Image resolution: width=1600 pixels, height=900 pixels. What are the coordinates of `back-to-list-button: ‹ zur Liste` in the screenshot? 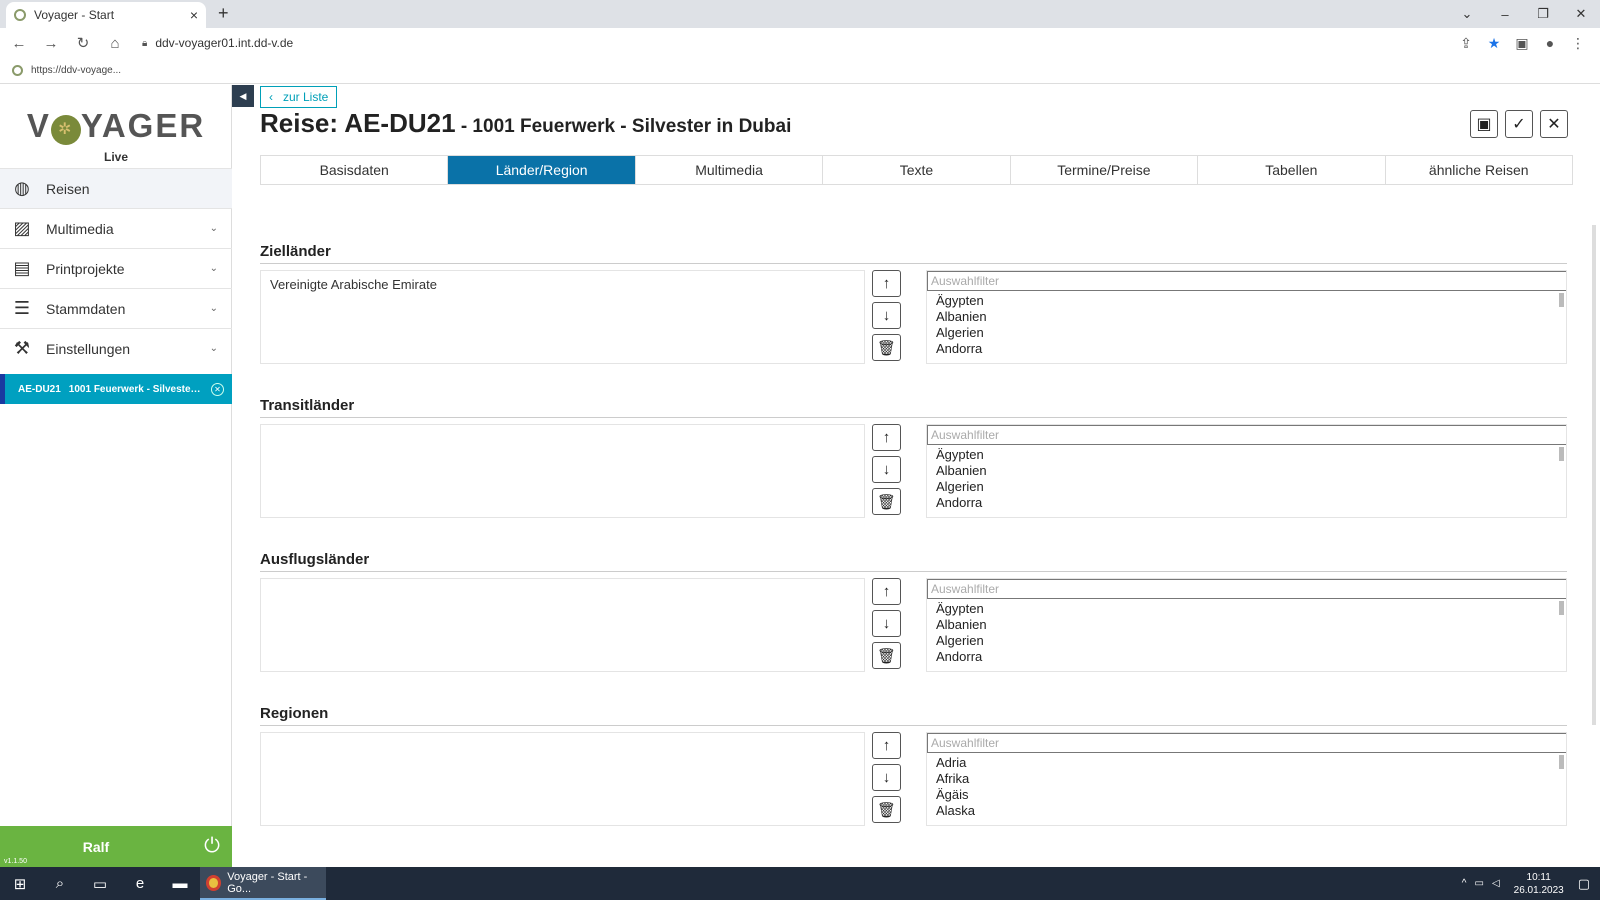 It's located at (299, 97).